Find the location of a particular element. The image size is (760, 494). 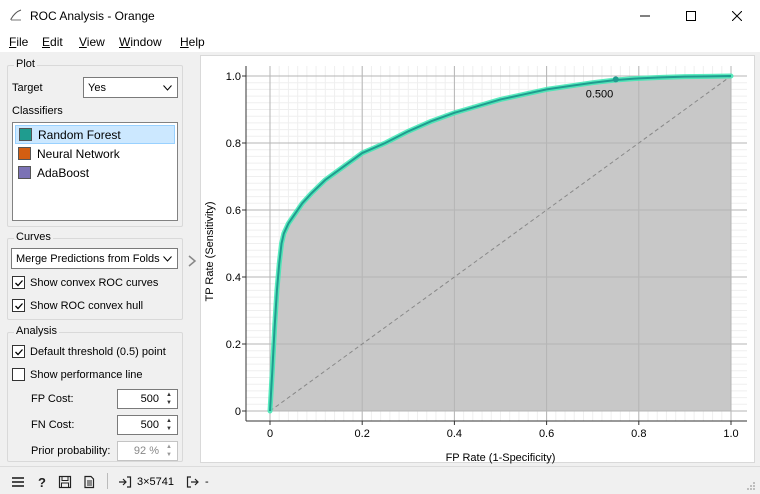

show-performance-line-checkbox: Show performance line is located at coordinates (77, 374).